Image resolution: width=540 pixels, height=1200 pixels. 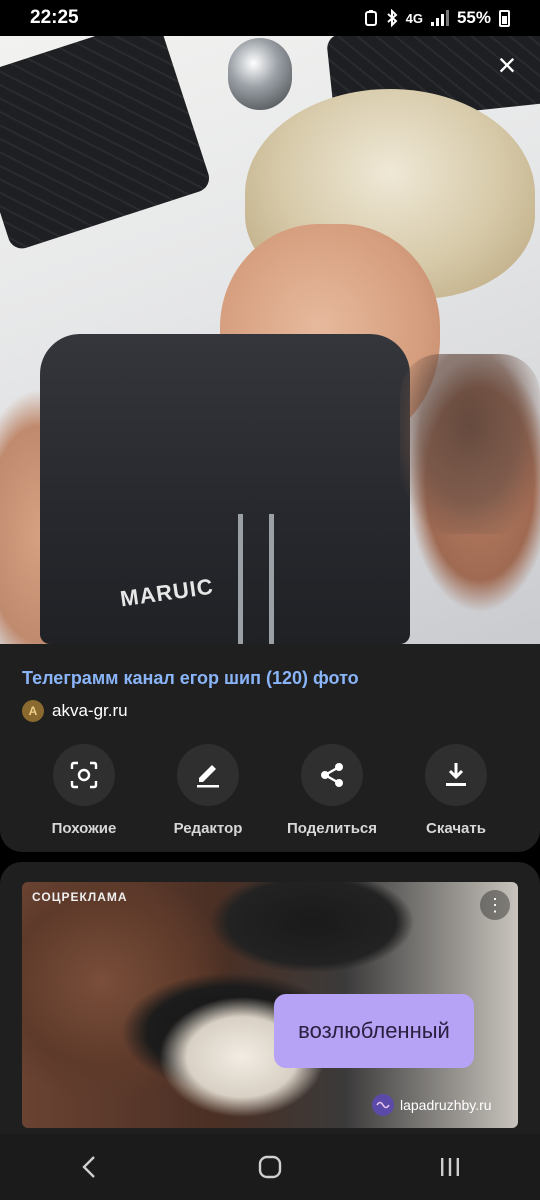 I want to click on status-icons: 4G 55%, so click(x=437, y=18).